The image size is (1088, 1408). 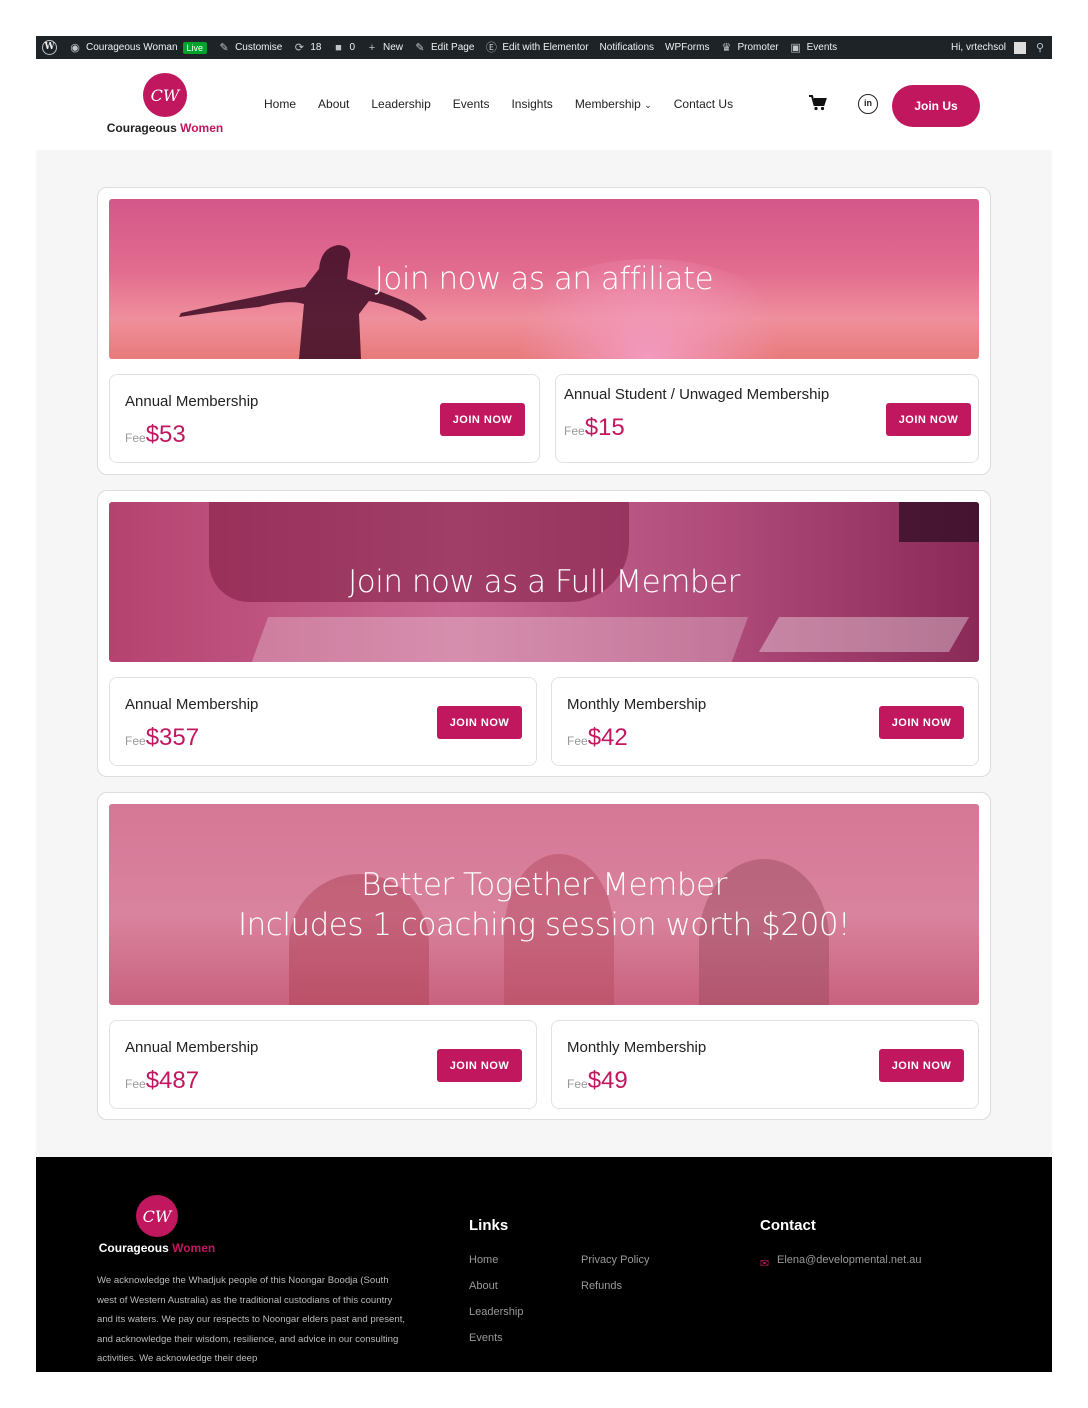 I want to click on admin-notifications: Notifications, so click(x=627, y=47).